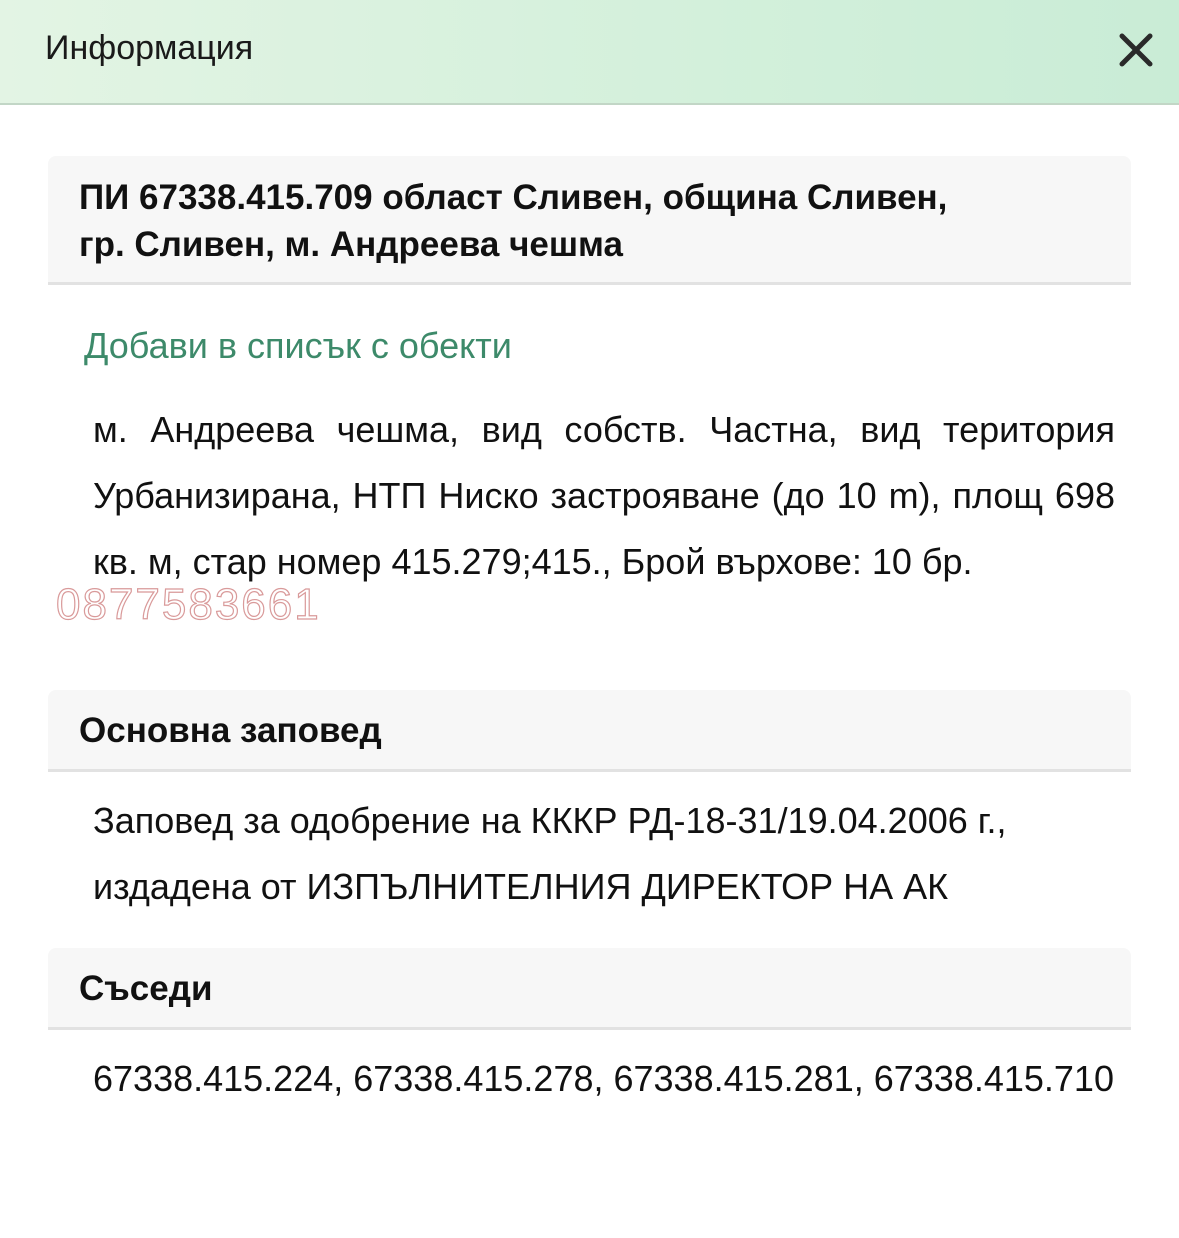 This screenshot has height=1238, width=1179. What do you see at coordinates (589, 52) in the screenshot?
I see `dialog-header: Информация` at bounding box center [589, 52].